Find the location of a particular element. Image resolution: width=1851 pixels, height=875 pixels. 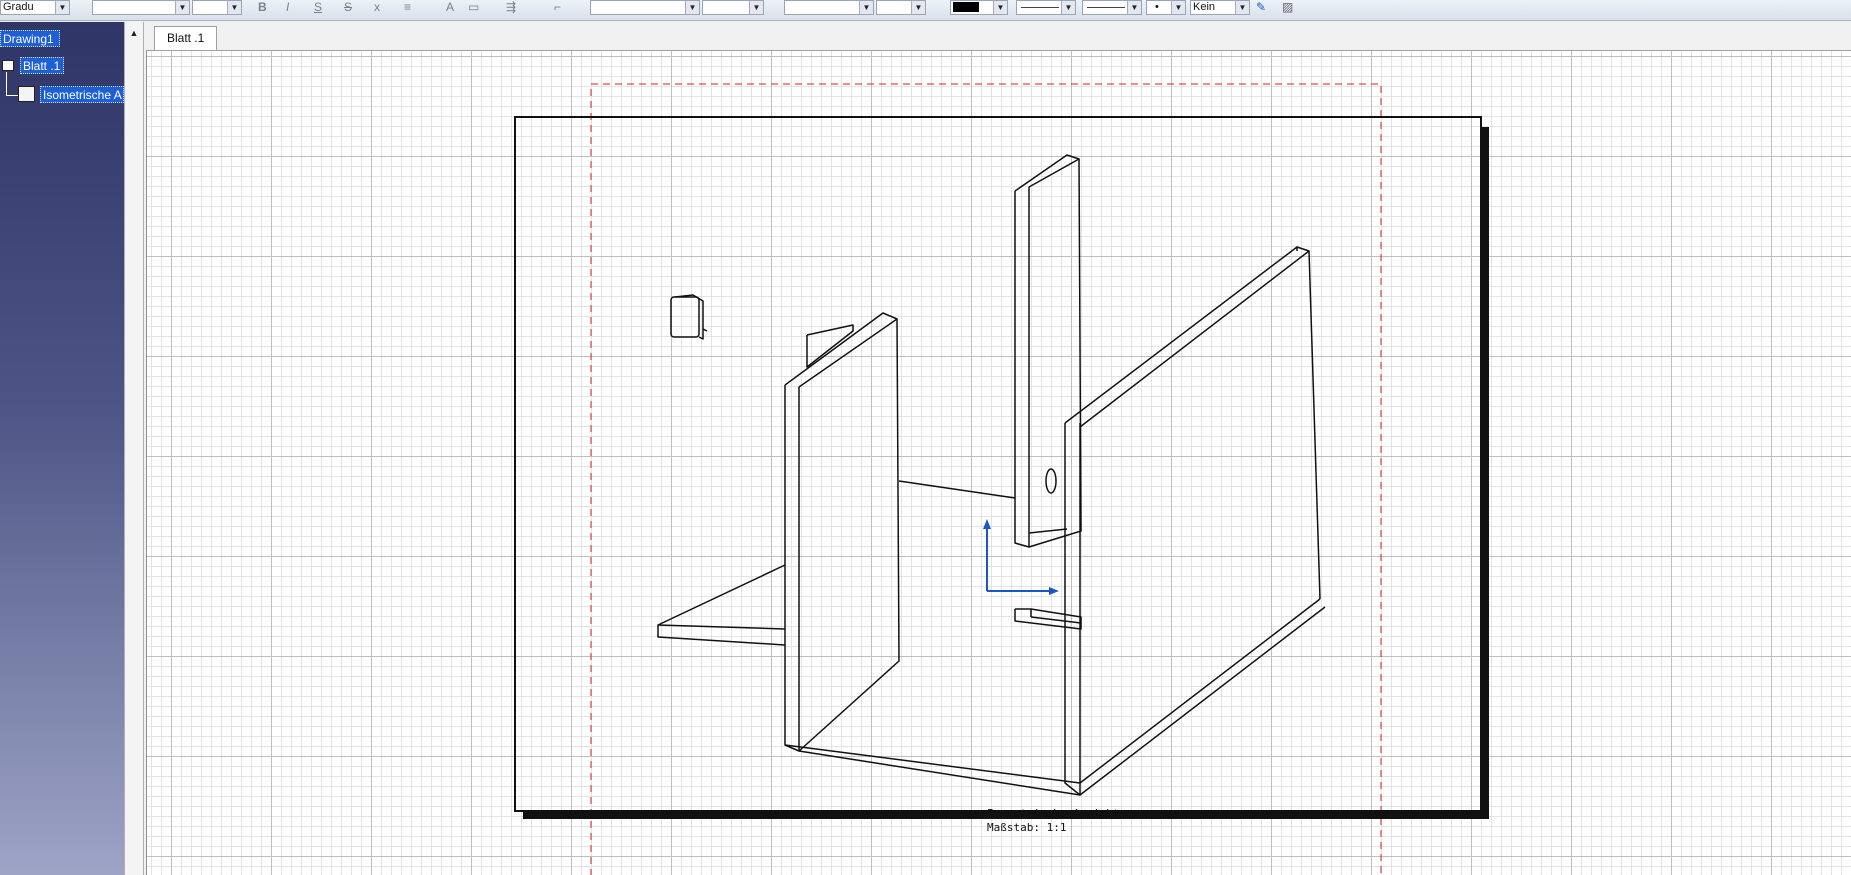

pattern-edit-icon: ✎ is located at coordinates (1261, 7).